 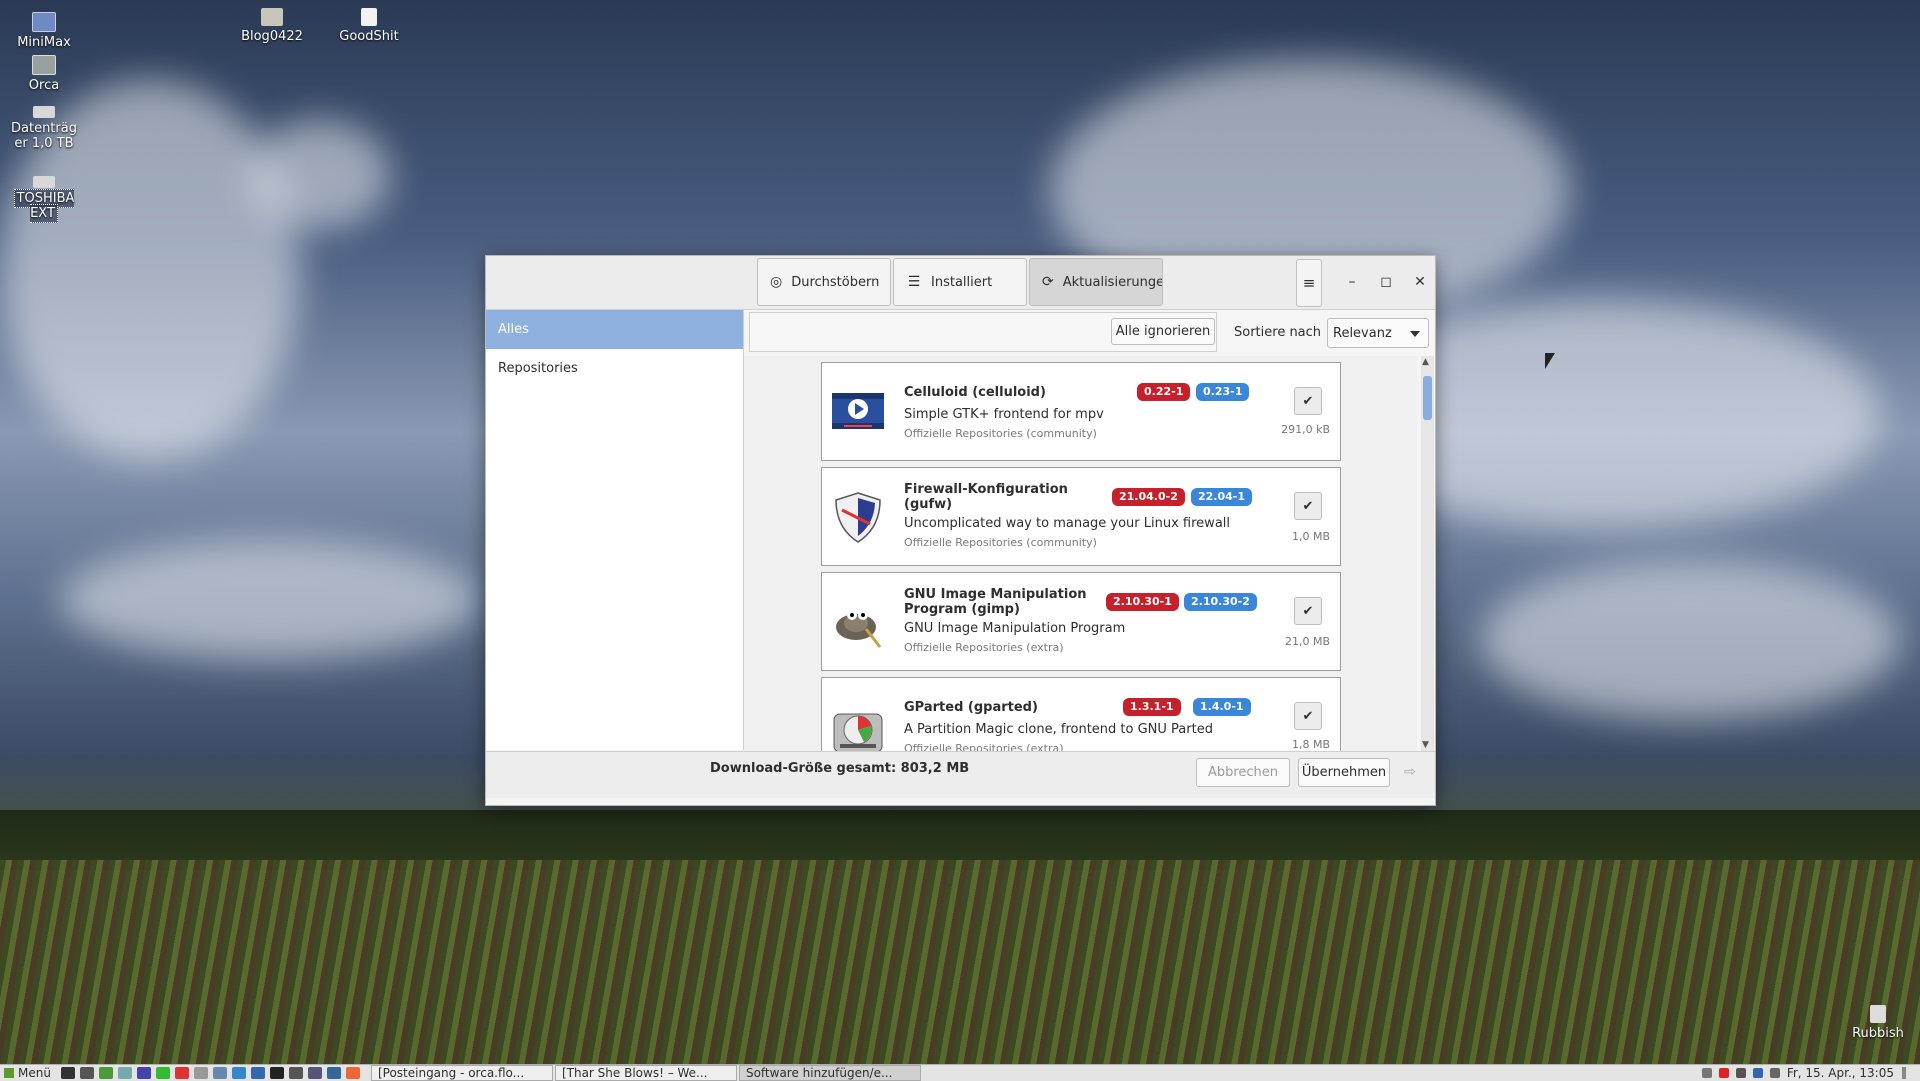 What do you see at coordinates (971, 707) in the screenshot?
I see `package-name: GParted (gparted)` at bounding box center [971, 707].